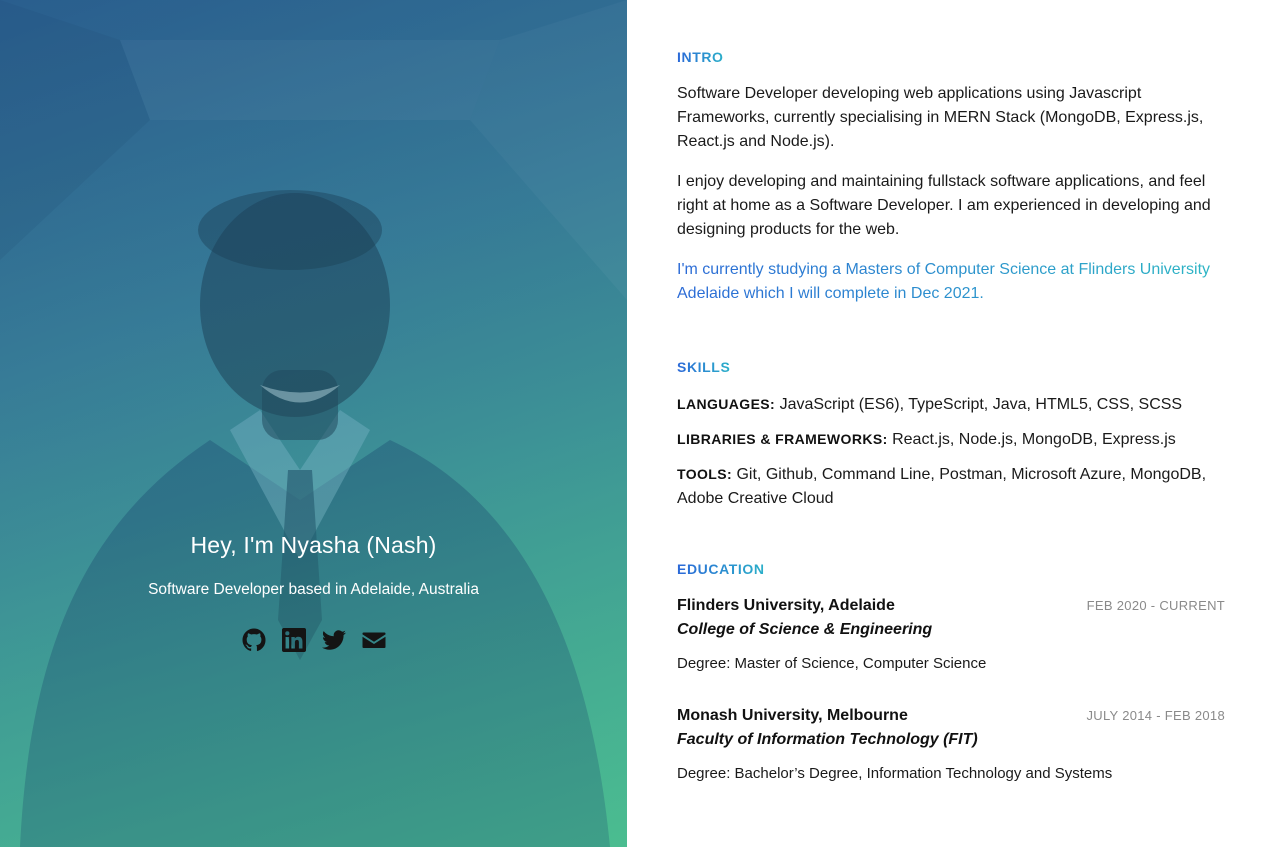  Describe the element at coordinates (721, 569) in the screenshot. I see `education-heading: EDUCATION` at that location.